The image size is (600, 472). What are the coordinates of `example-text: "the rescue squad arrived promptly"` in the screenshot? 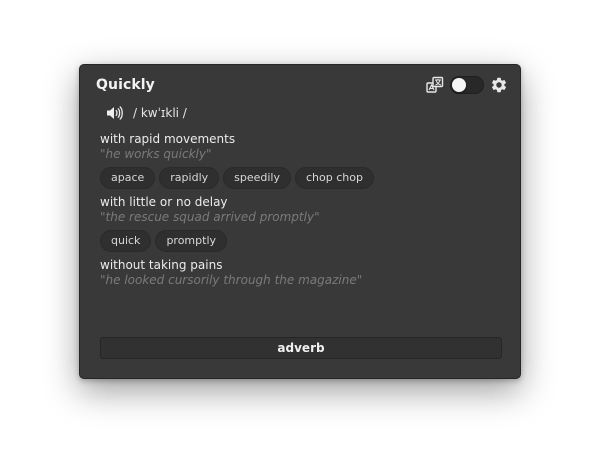 It's located at (210, 217).